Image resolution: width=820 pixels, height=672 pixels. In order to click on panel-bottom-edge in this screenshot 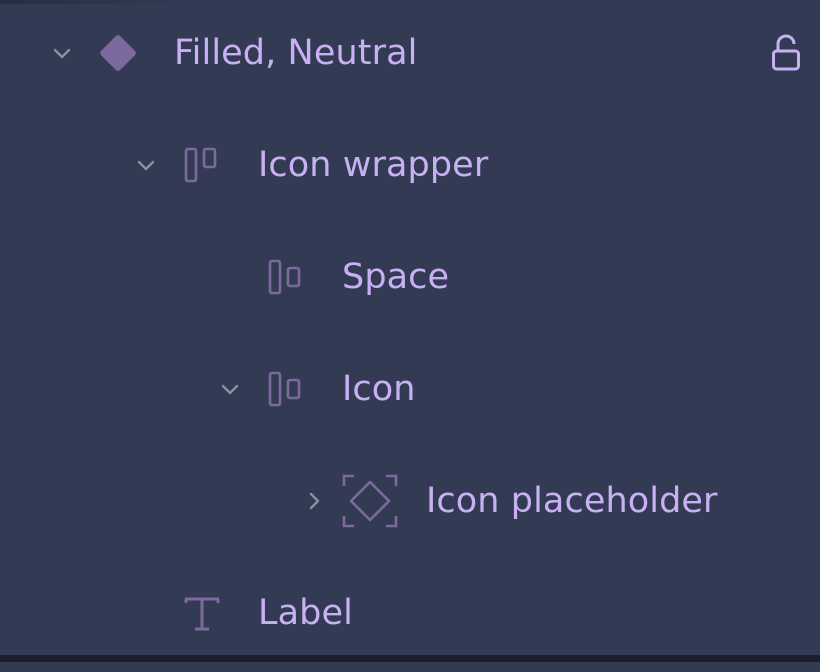, I will do `click(410, 658)`.